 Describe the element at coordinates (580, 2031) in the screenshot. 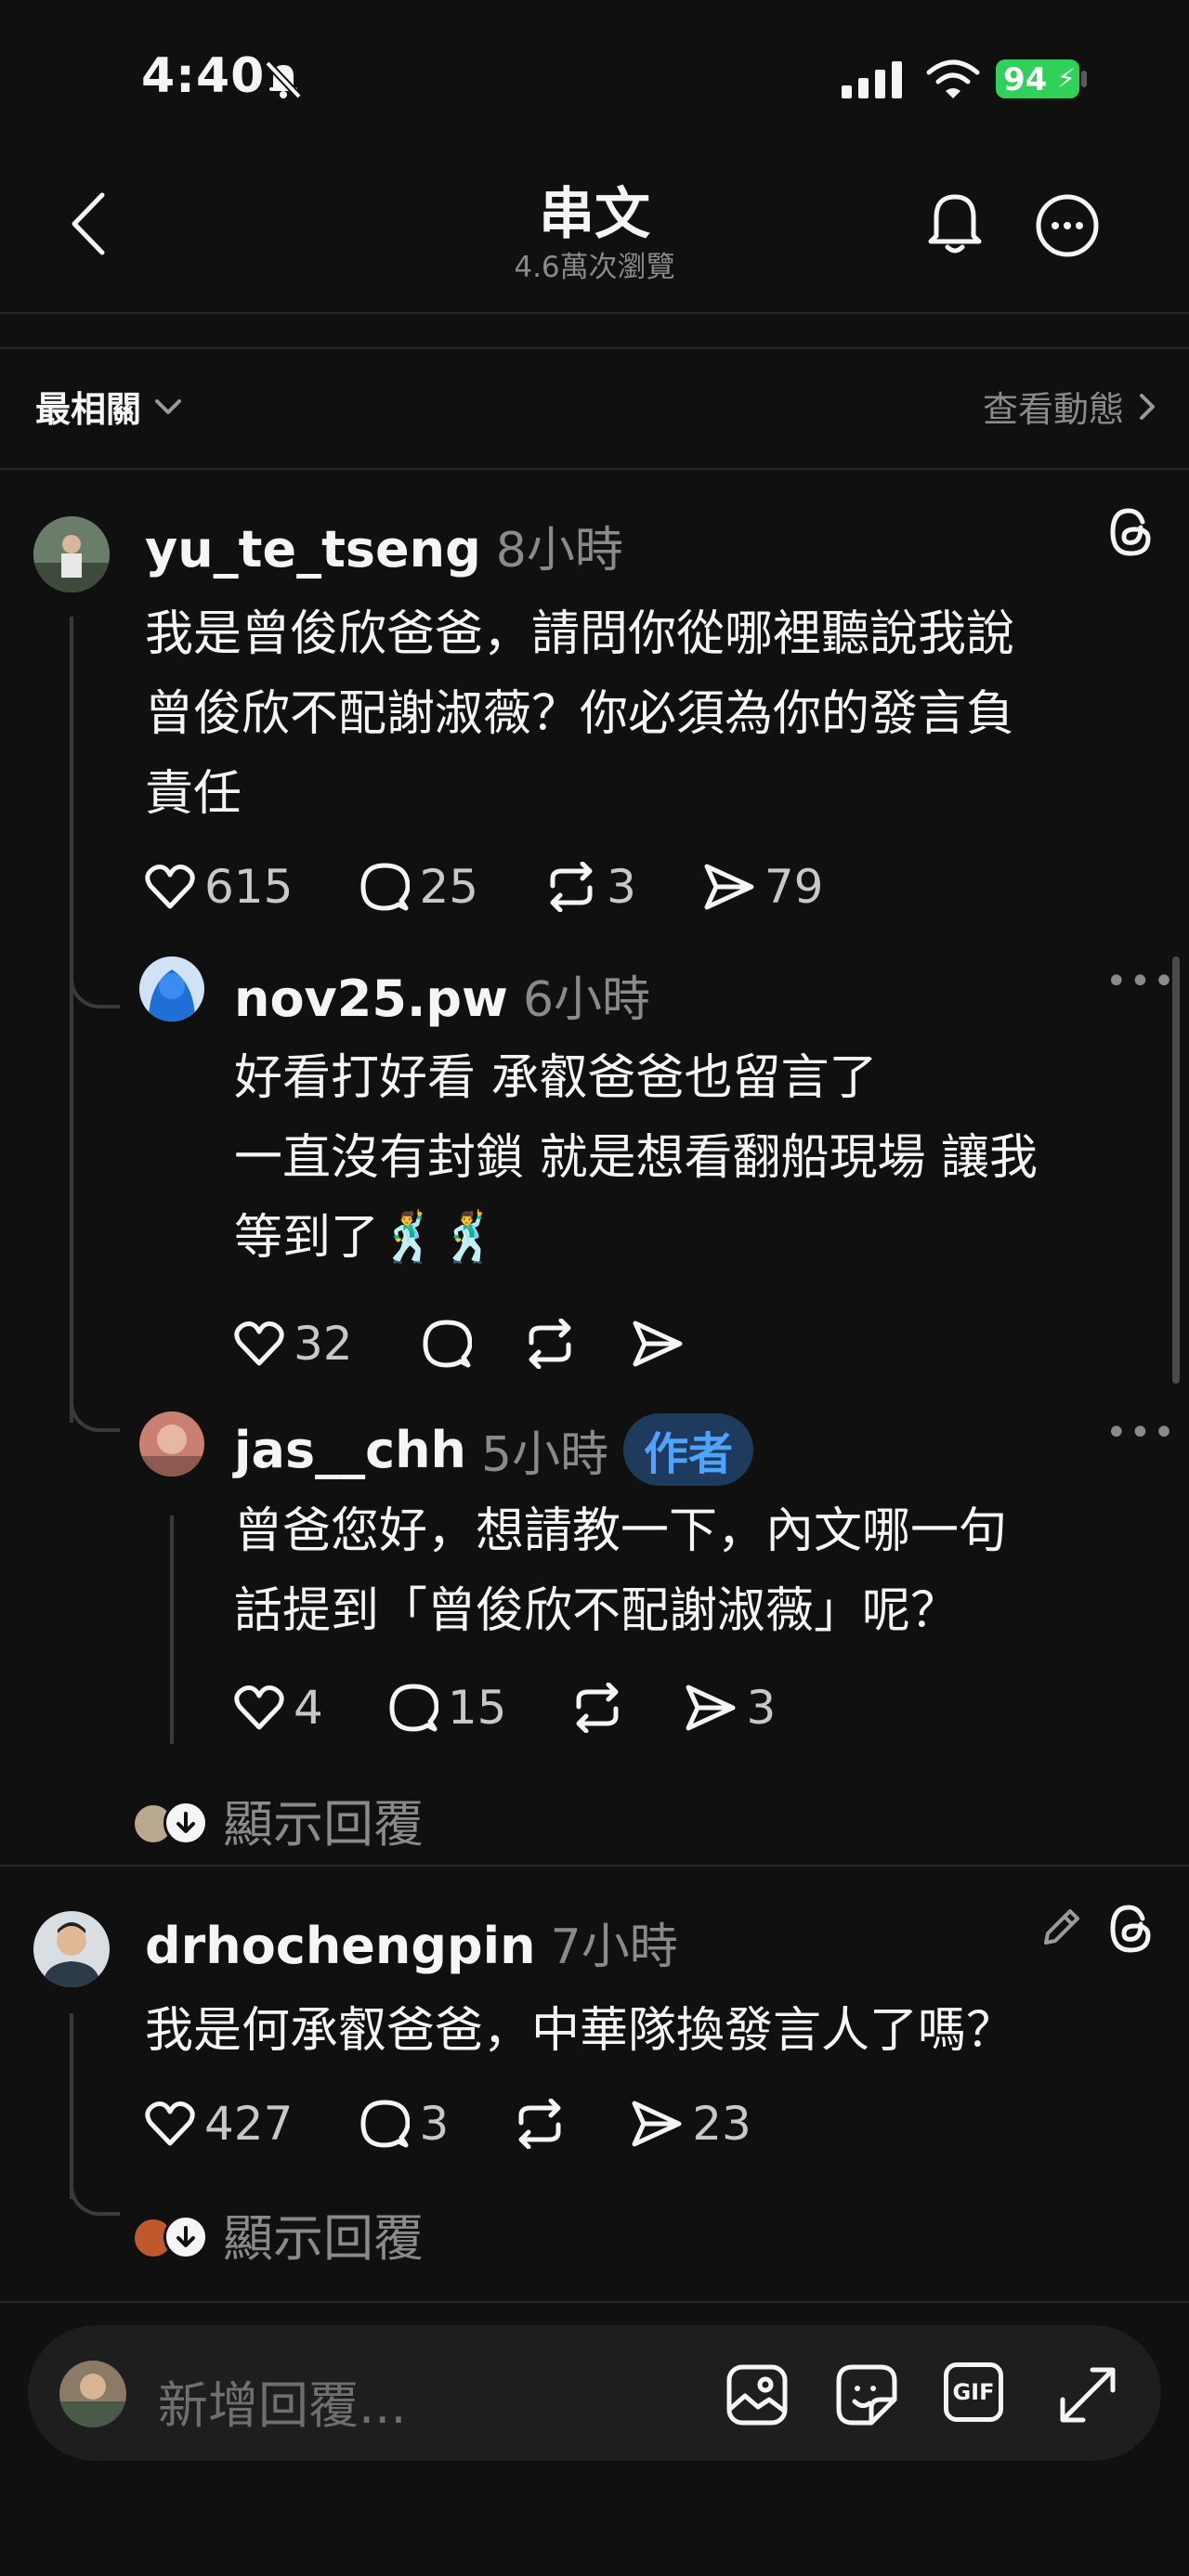

I see `comment-line: 我是何承叡爸爸，中華隊換發言人了嗎？` at that location.